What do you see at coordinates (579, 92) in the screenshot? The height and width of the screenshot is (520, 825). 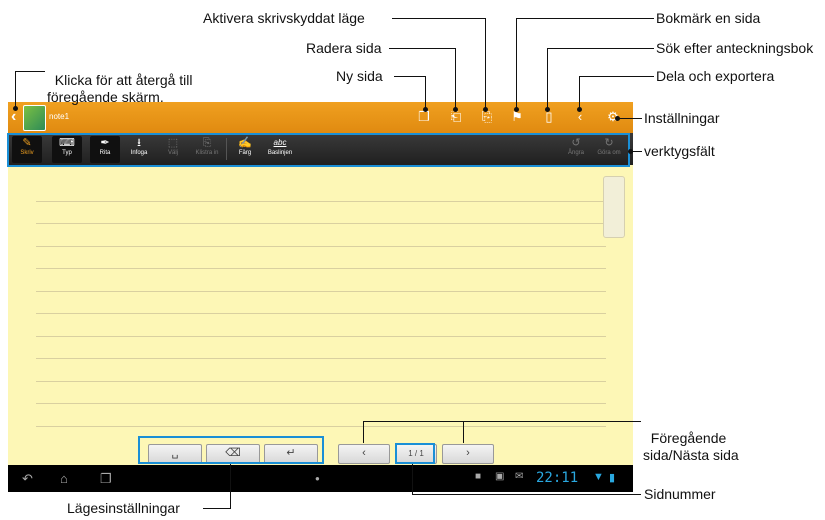 I see `leader-share-v` at bounding box center [579, 92].